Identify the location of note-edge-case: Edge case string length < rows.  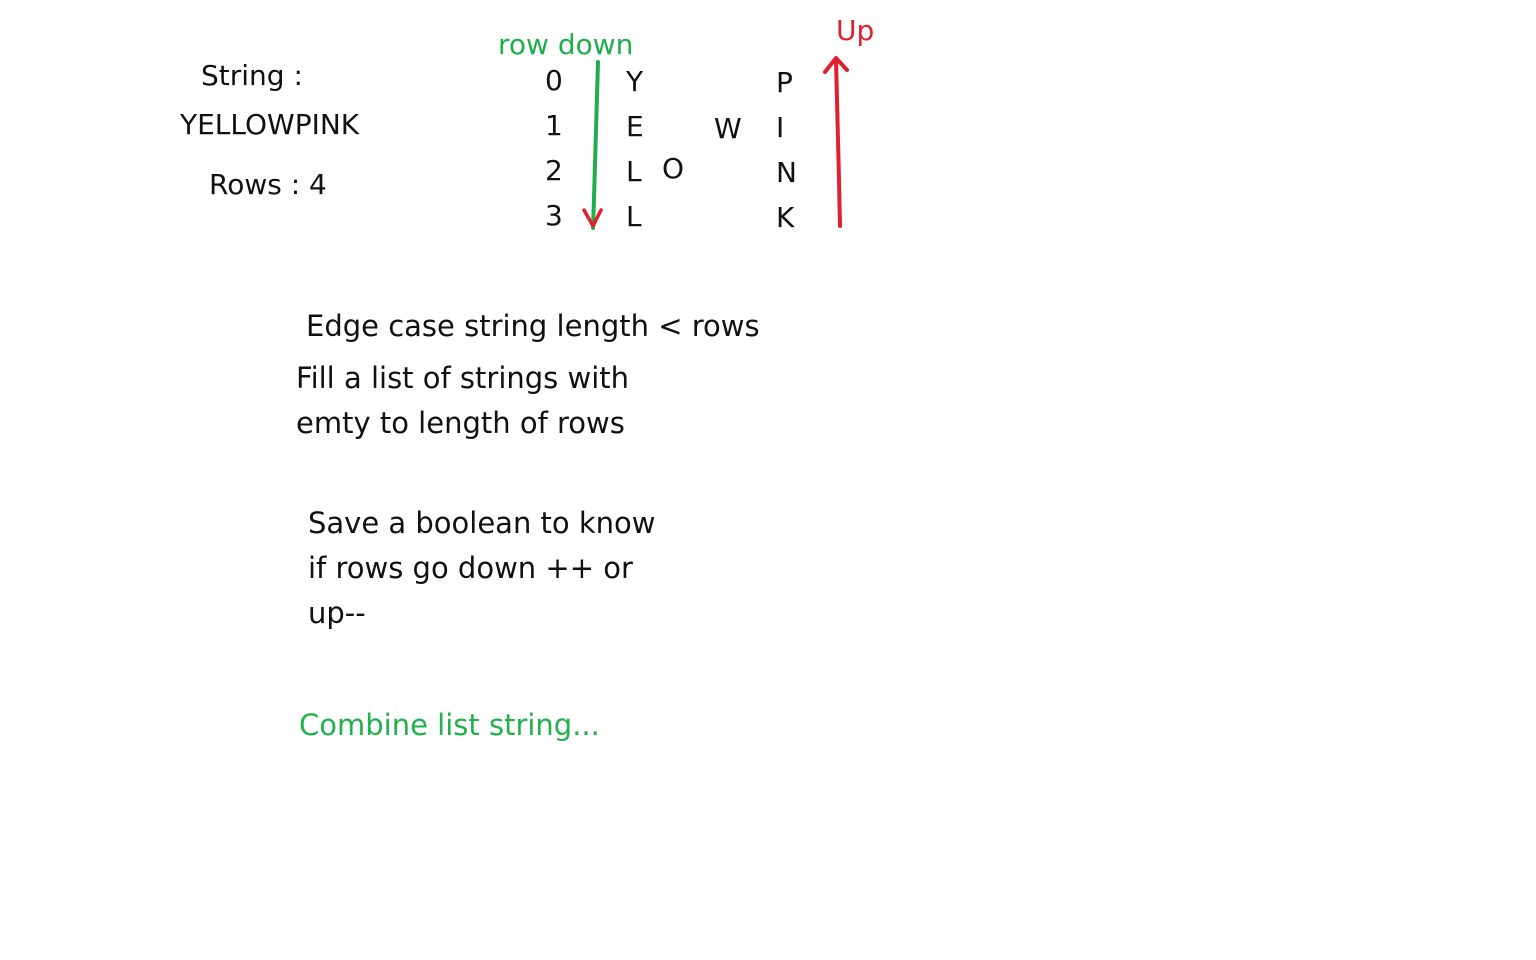
(533, 326).